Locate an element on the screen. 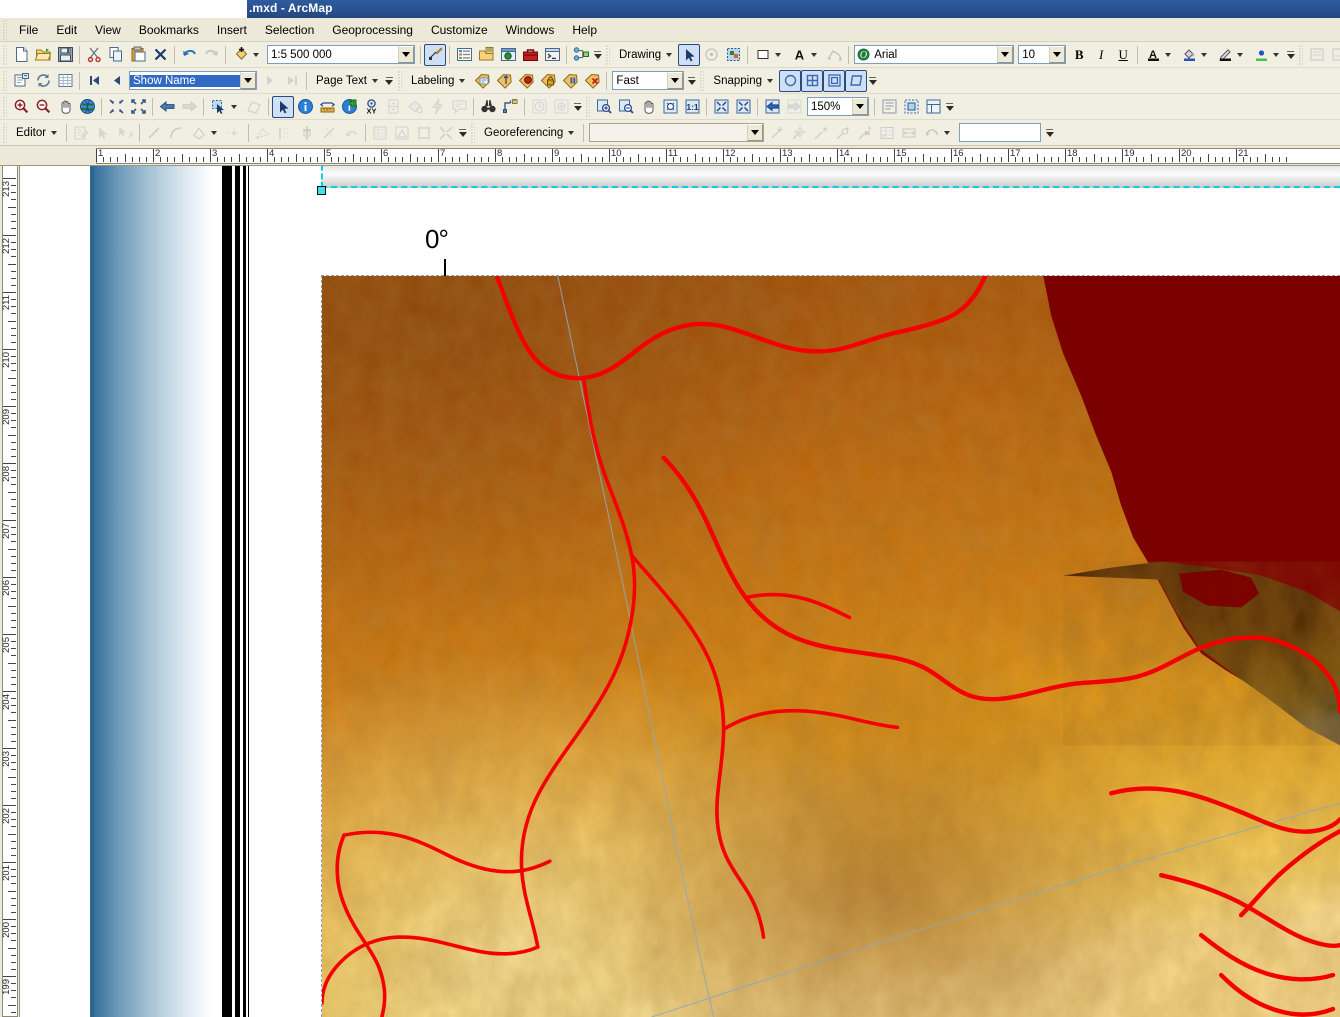 Image resolution: width=1340 pixels, height=1017 pixels. label-priority-icon is located at coordinates (504, 81).